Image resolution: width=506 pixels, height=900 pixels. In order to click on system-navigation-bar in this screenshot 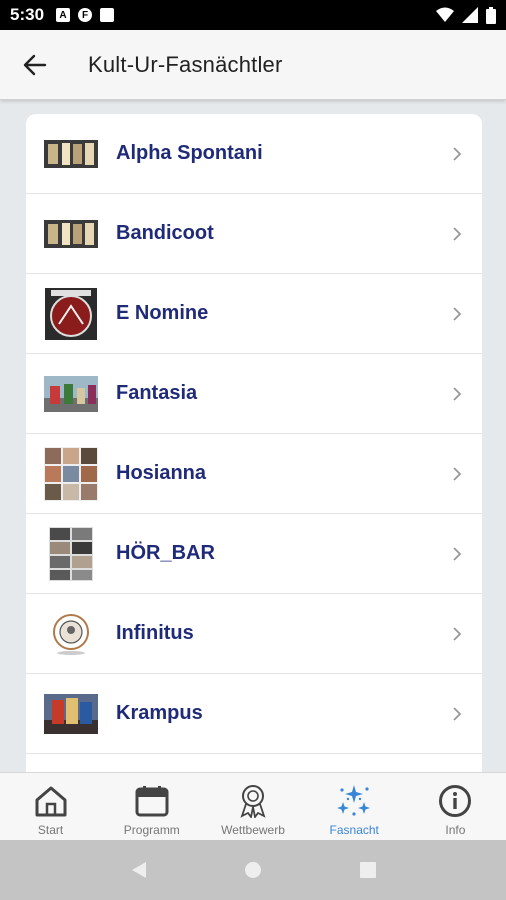, I will do `click(253, 870)`.